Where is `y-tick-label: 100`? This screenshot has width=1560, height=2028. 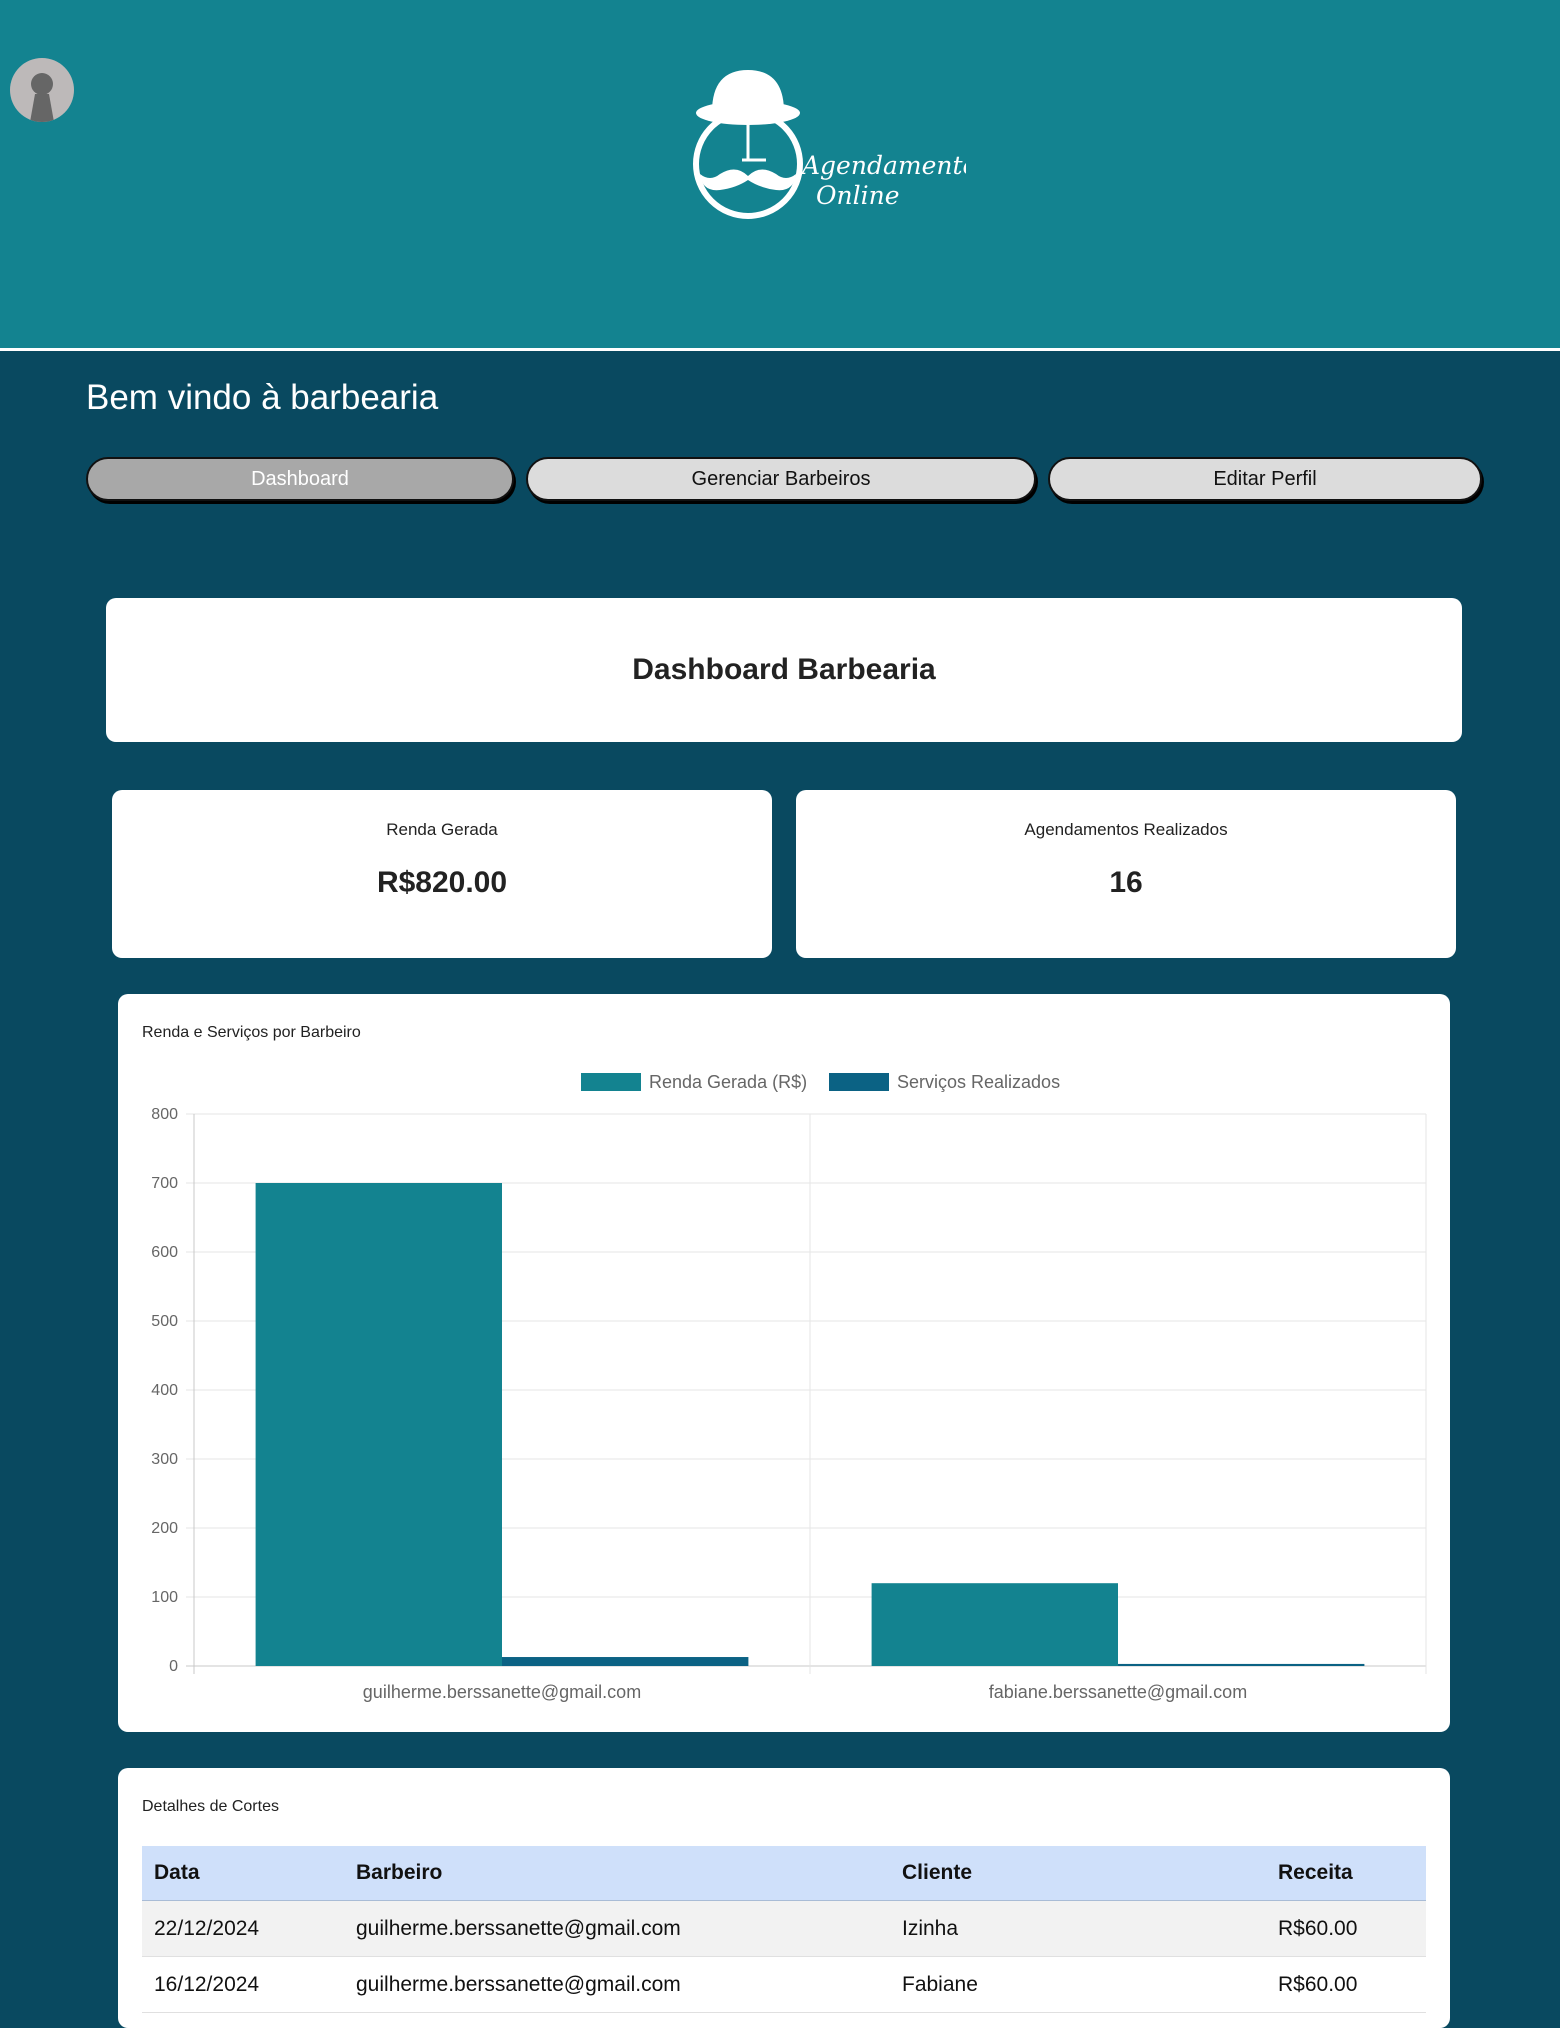
y-tick-label: 100 is located at coordinates (164, 1597).